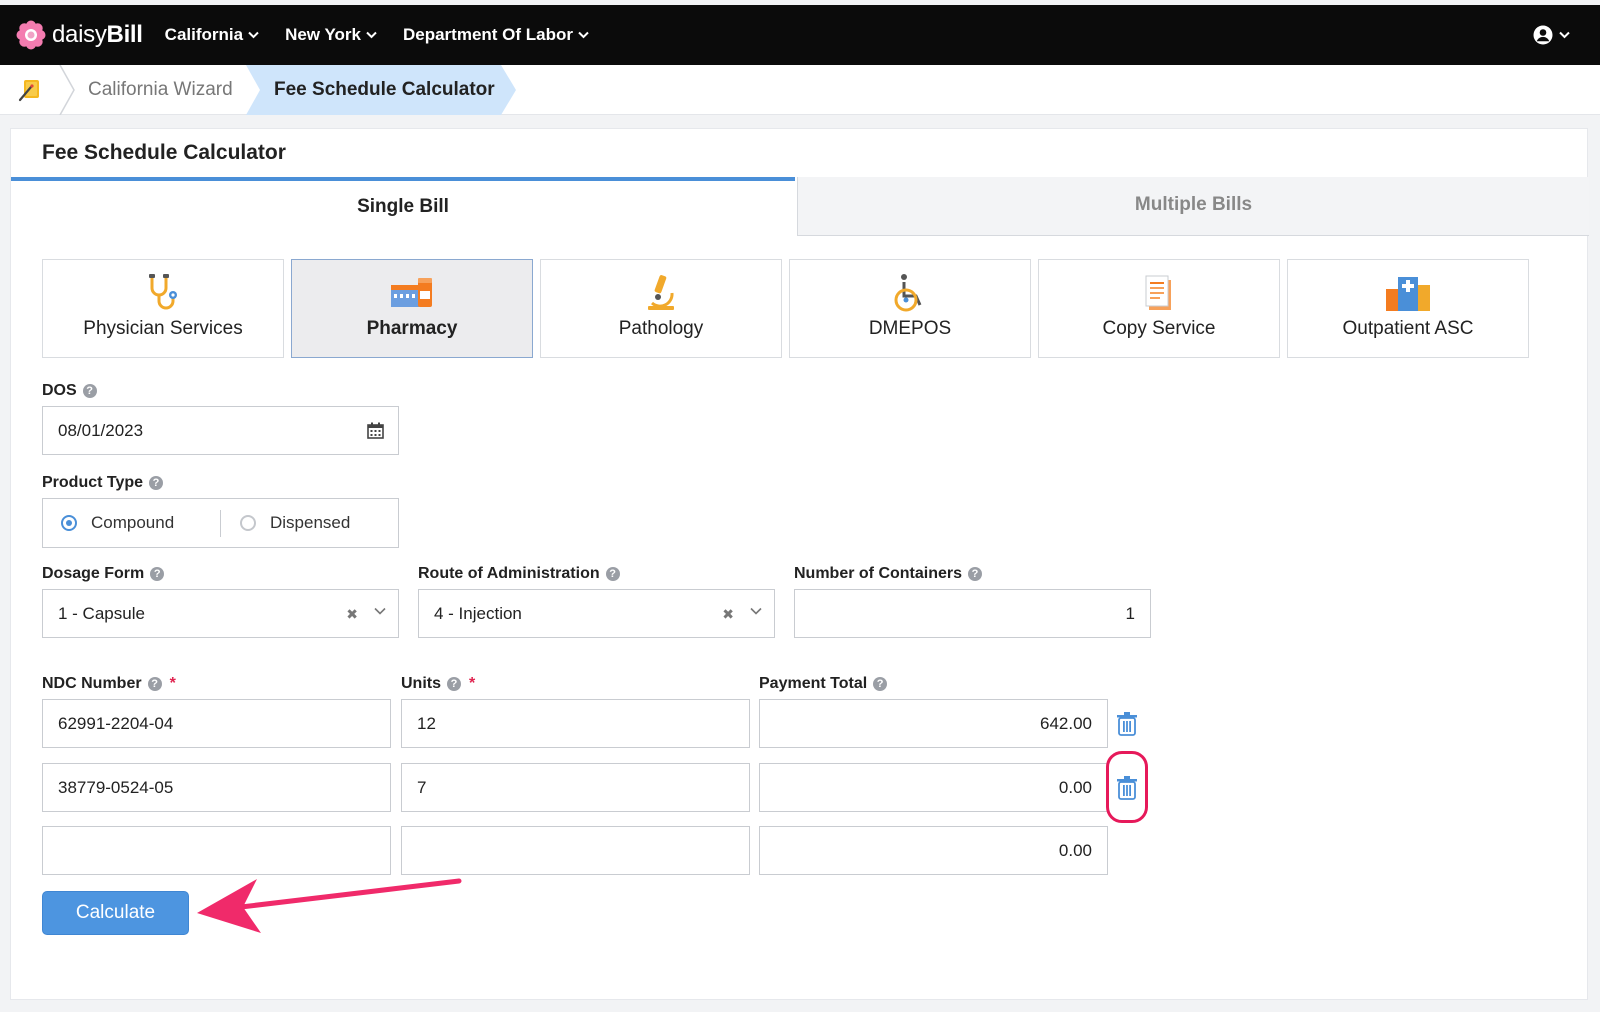 The height and width of the screenshot is (1012, 1600). What do you see at coordinates (160, 90) in the screenshot?
I see `breadcrumb-california-wizard: California Wizard` at bounding box center [160, 90].